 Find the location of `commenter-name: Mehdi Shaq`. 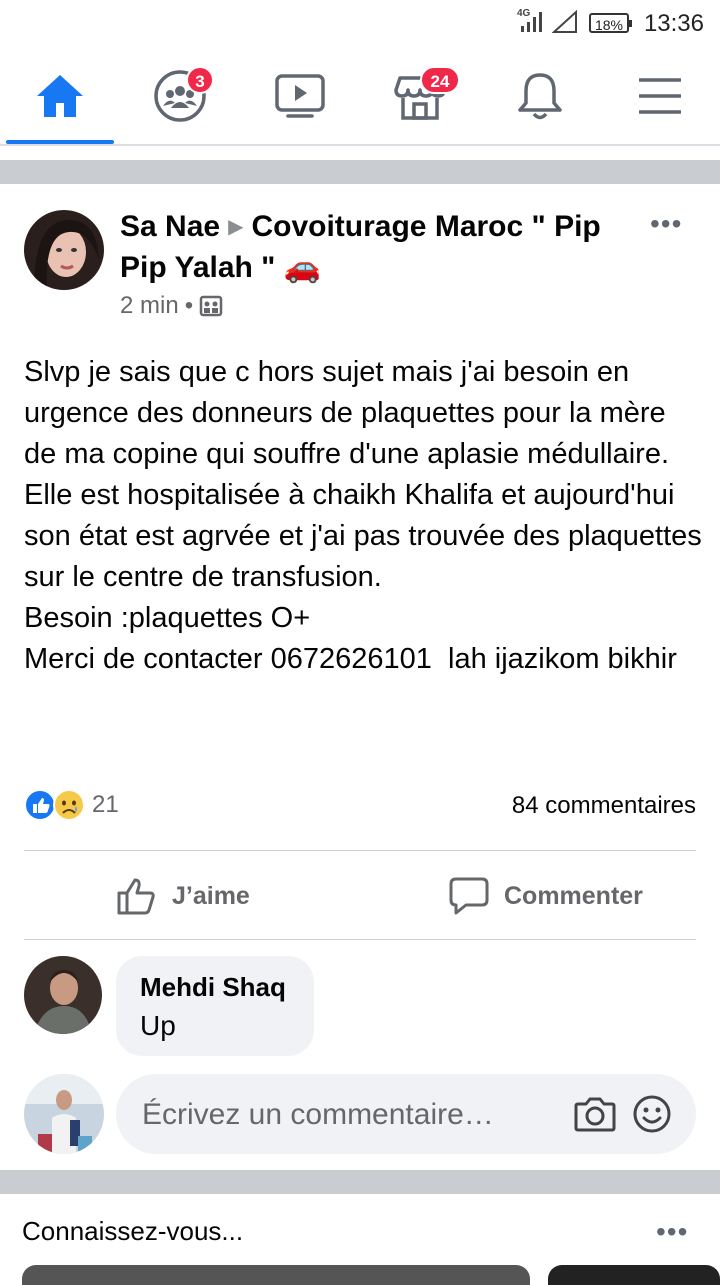

commenter-name: Mehdi Shaq is located at coordinates (213, 987).